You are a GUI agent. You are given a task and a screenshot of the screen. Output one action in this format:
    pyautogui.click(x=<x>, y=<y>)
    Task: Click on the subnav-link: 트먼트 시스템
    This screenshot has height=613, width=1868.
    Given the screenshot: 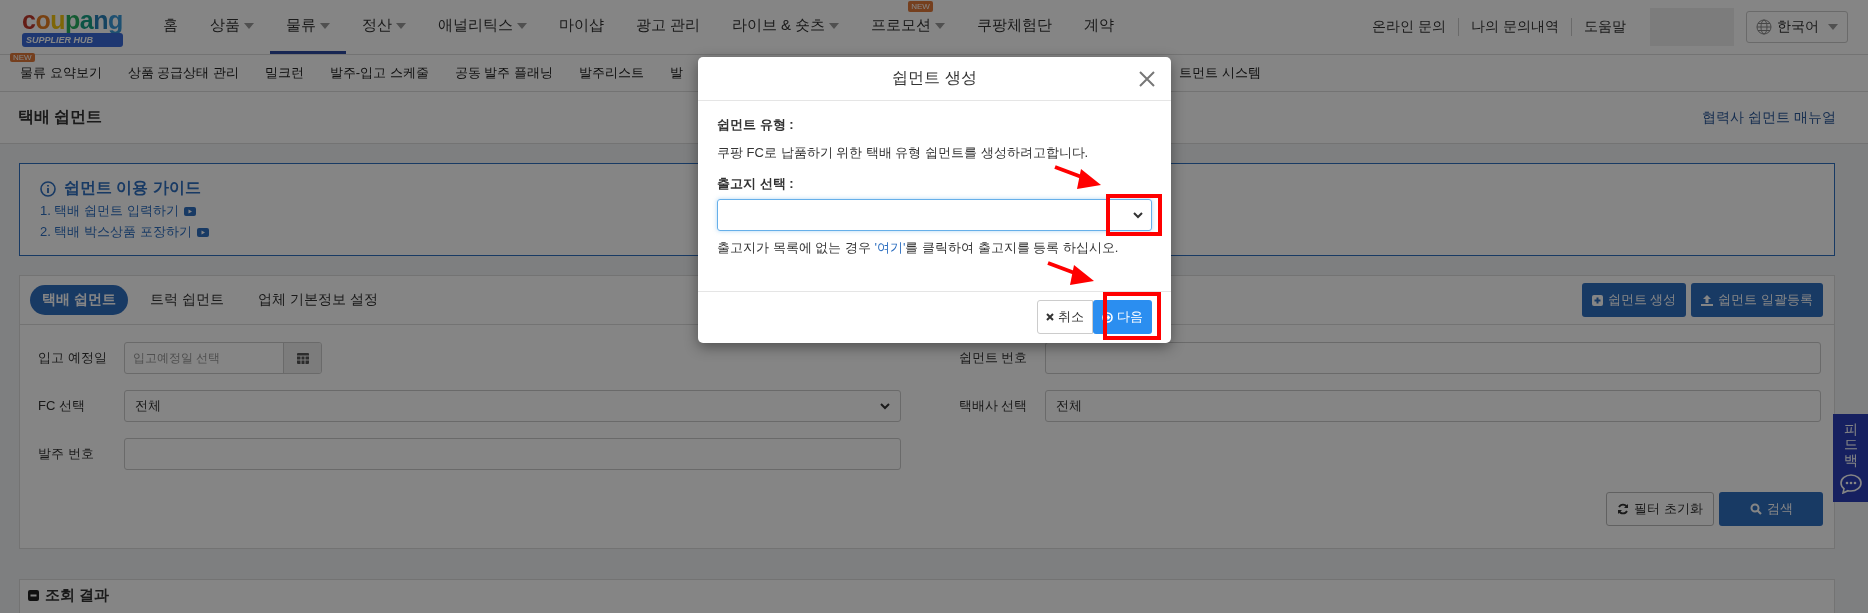 What is the action you would take?
    pyautogui.click(x=1220, y=73)
    